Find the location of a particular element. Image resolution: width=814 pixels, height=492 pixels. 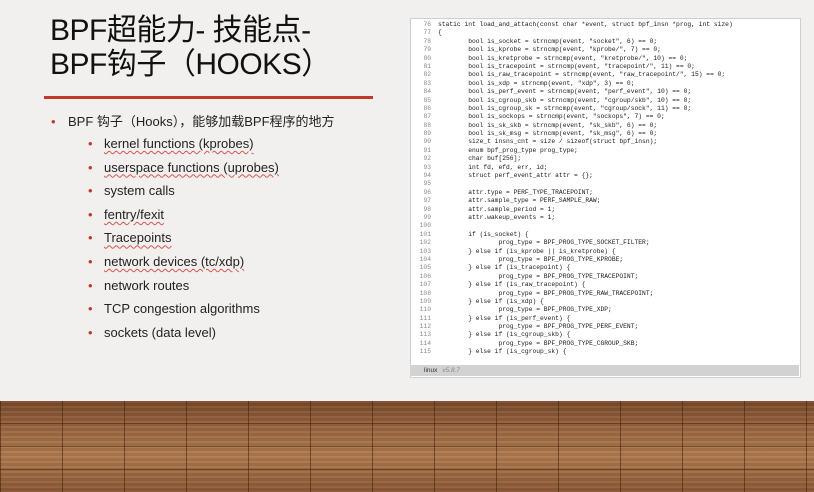

code-line-text: prog_type = BPF_PROG_TYPE_KPROBE; is located at coordinates (531, 259).